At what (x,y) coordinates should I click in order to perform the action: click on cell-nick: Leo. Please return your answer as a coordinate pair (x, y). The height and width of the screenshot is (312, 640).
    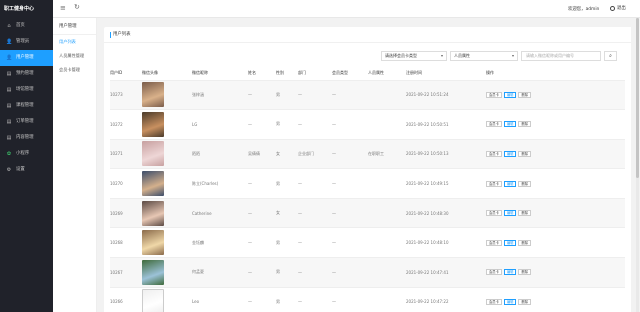
    Looking at the image, I should click on (220, 299).